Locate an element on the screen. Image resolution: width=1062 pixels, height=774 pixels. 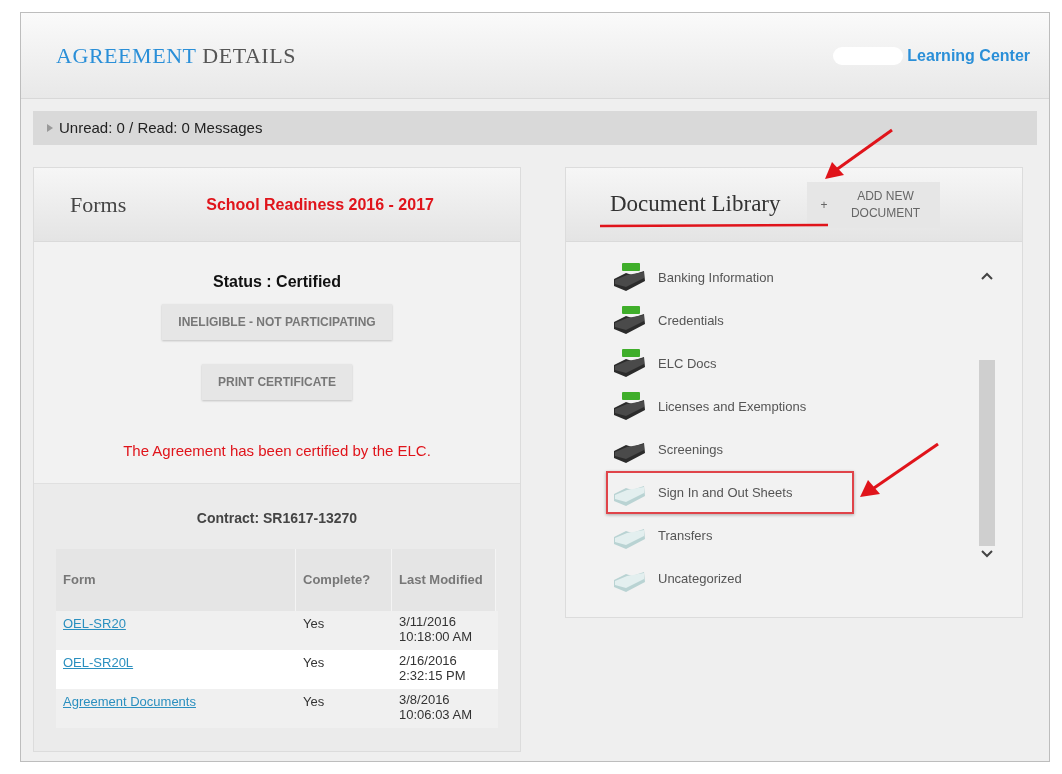
action-button: PRINT CERTIFICATE is located at coordinates (277, 382).